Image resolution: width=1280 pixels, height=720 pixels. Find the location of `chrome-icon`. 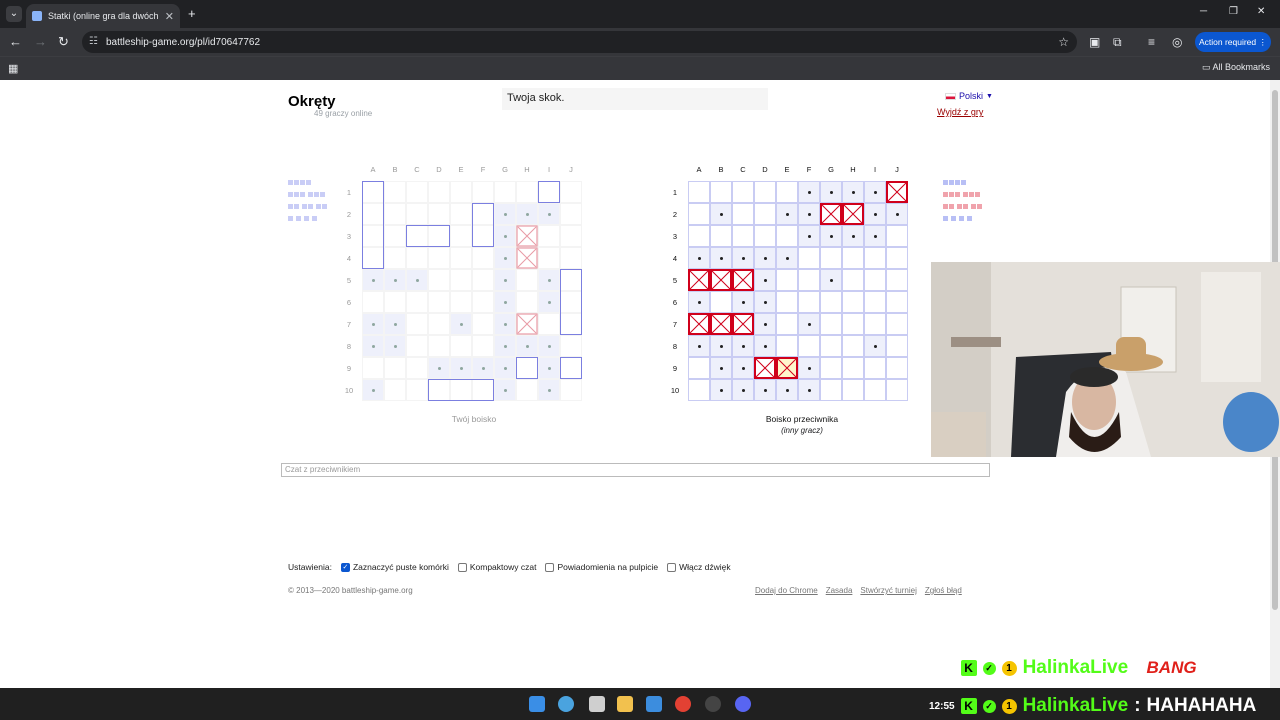

chrome-icon is located at coordinates (683, 704).